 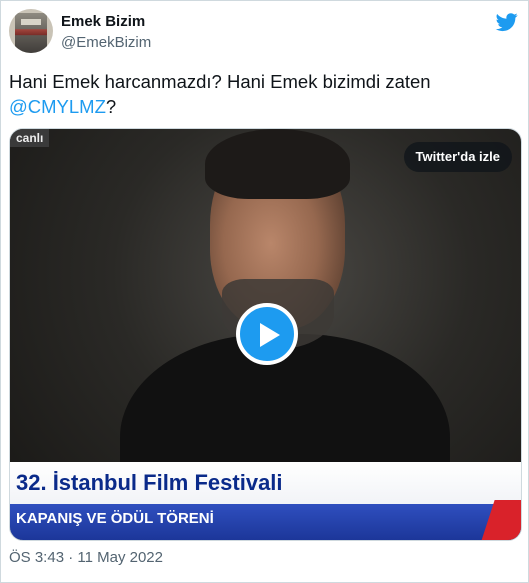 What do you see at coordinates (115, 518) in the screenshot?
I see `lower-third-subtitle: KAPANIŞ VE ÖDÜL TÖRENİ` at bounding box center [115, 518].